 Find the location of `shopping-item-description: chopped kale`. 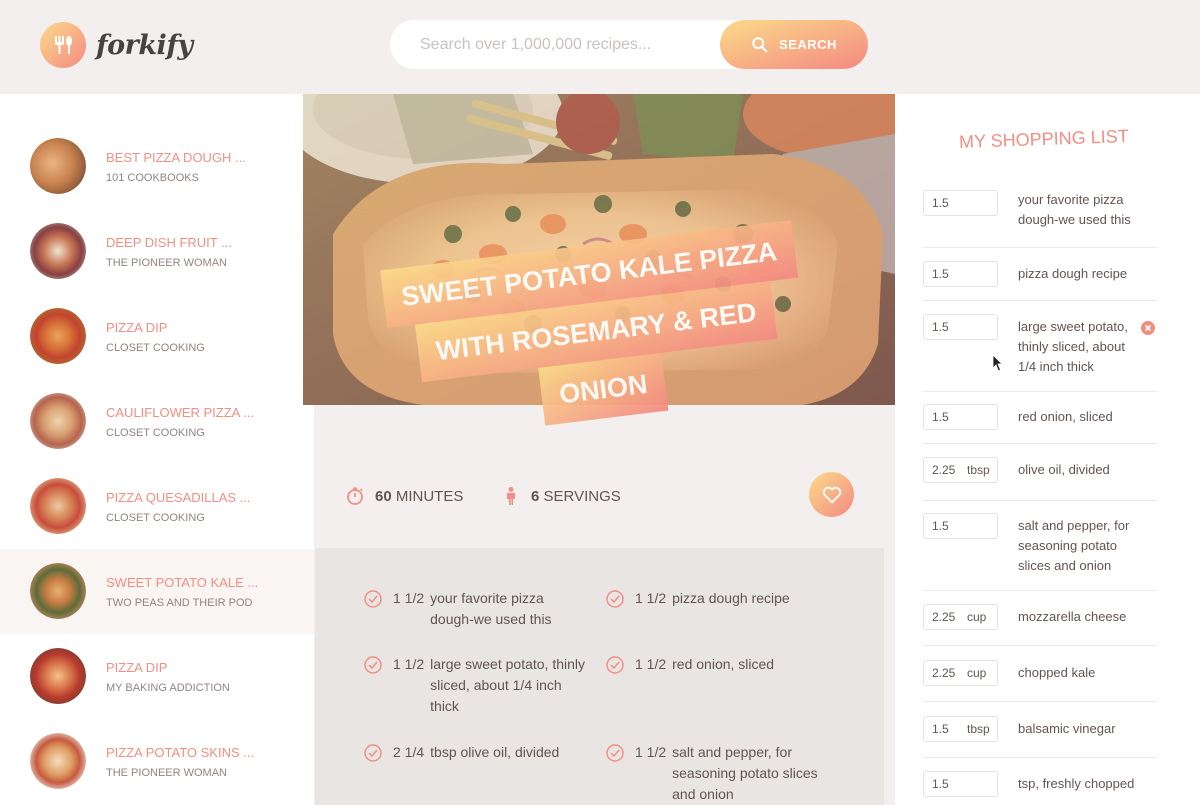

shopping-item-description: chopped kale is located at coordinates (1057, 672).